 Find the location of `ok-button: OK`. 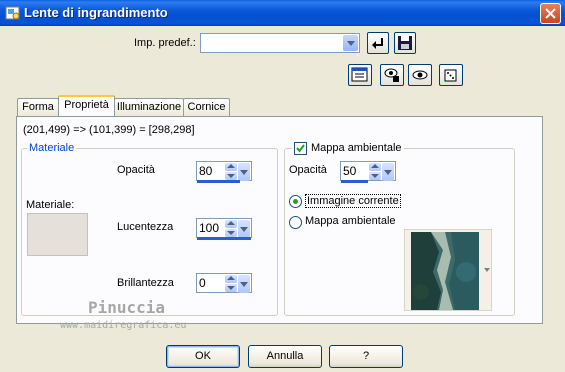

ok-button: OK is located at coordinates (203, 356).